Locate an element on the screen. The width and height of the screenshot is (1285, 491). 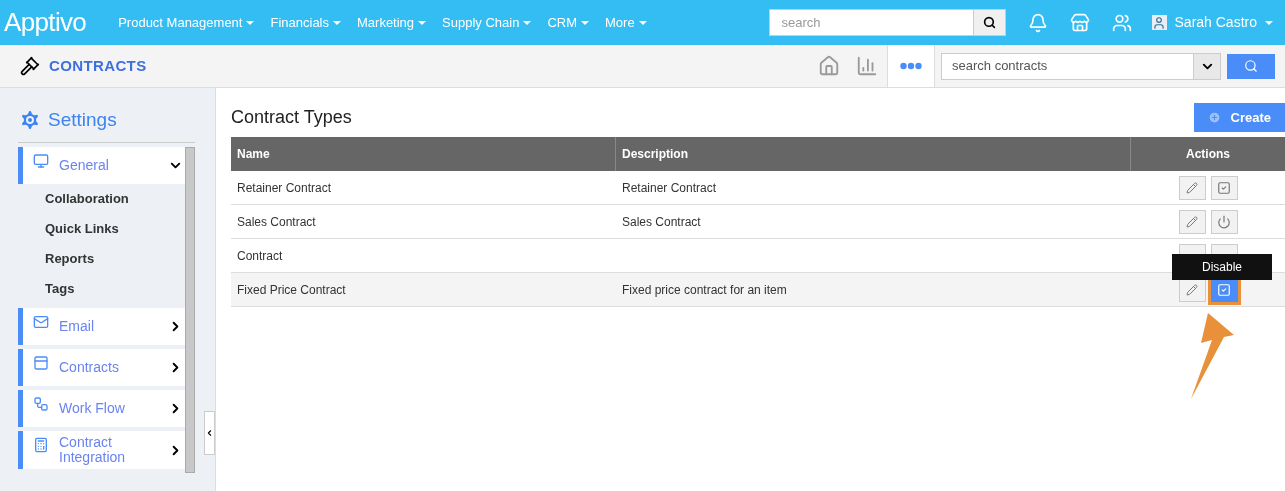
sidebar-title: Settings is located at coordinates (82, 119).